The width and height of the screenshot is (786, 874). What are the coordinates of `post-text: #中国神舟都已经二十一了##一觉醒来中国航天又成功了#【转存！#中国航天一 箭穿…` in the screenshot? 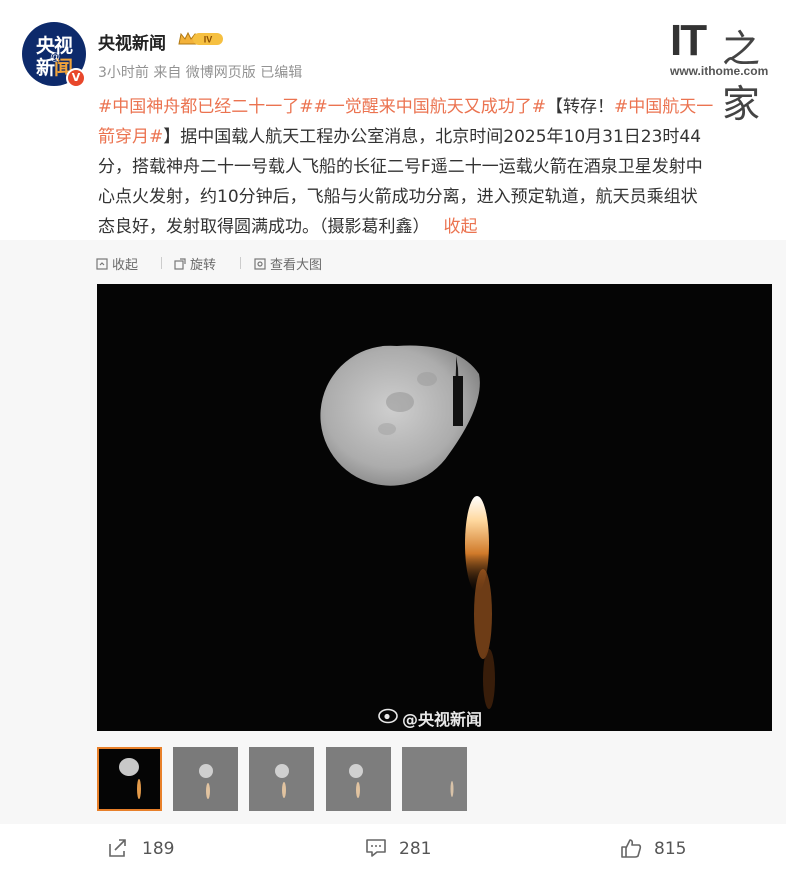 It's located at (433, 167).